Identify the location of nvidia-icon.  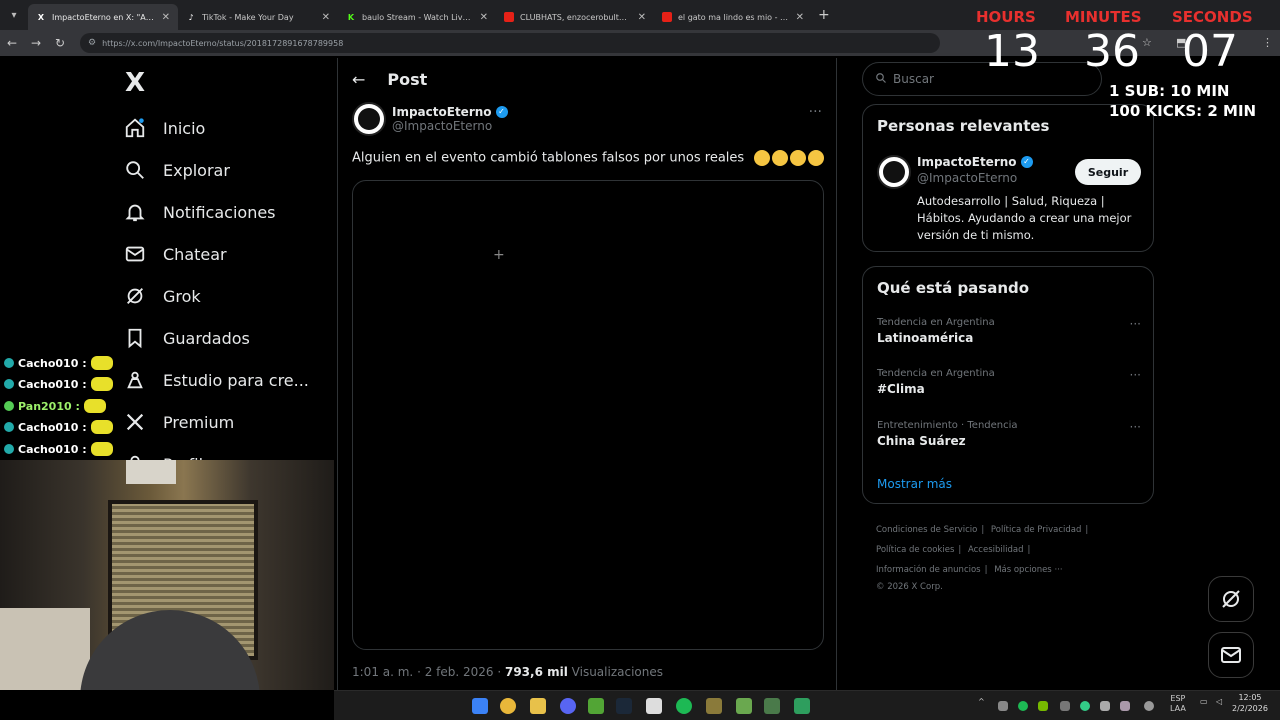
(1043, 706).